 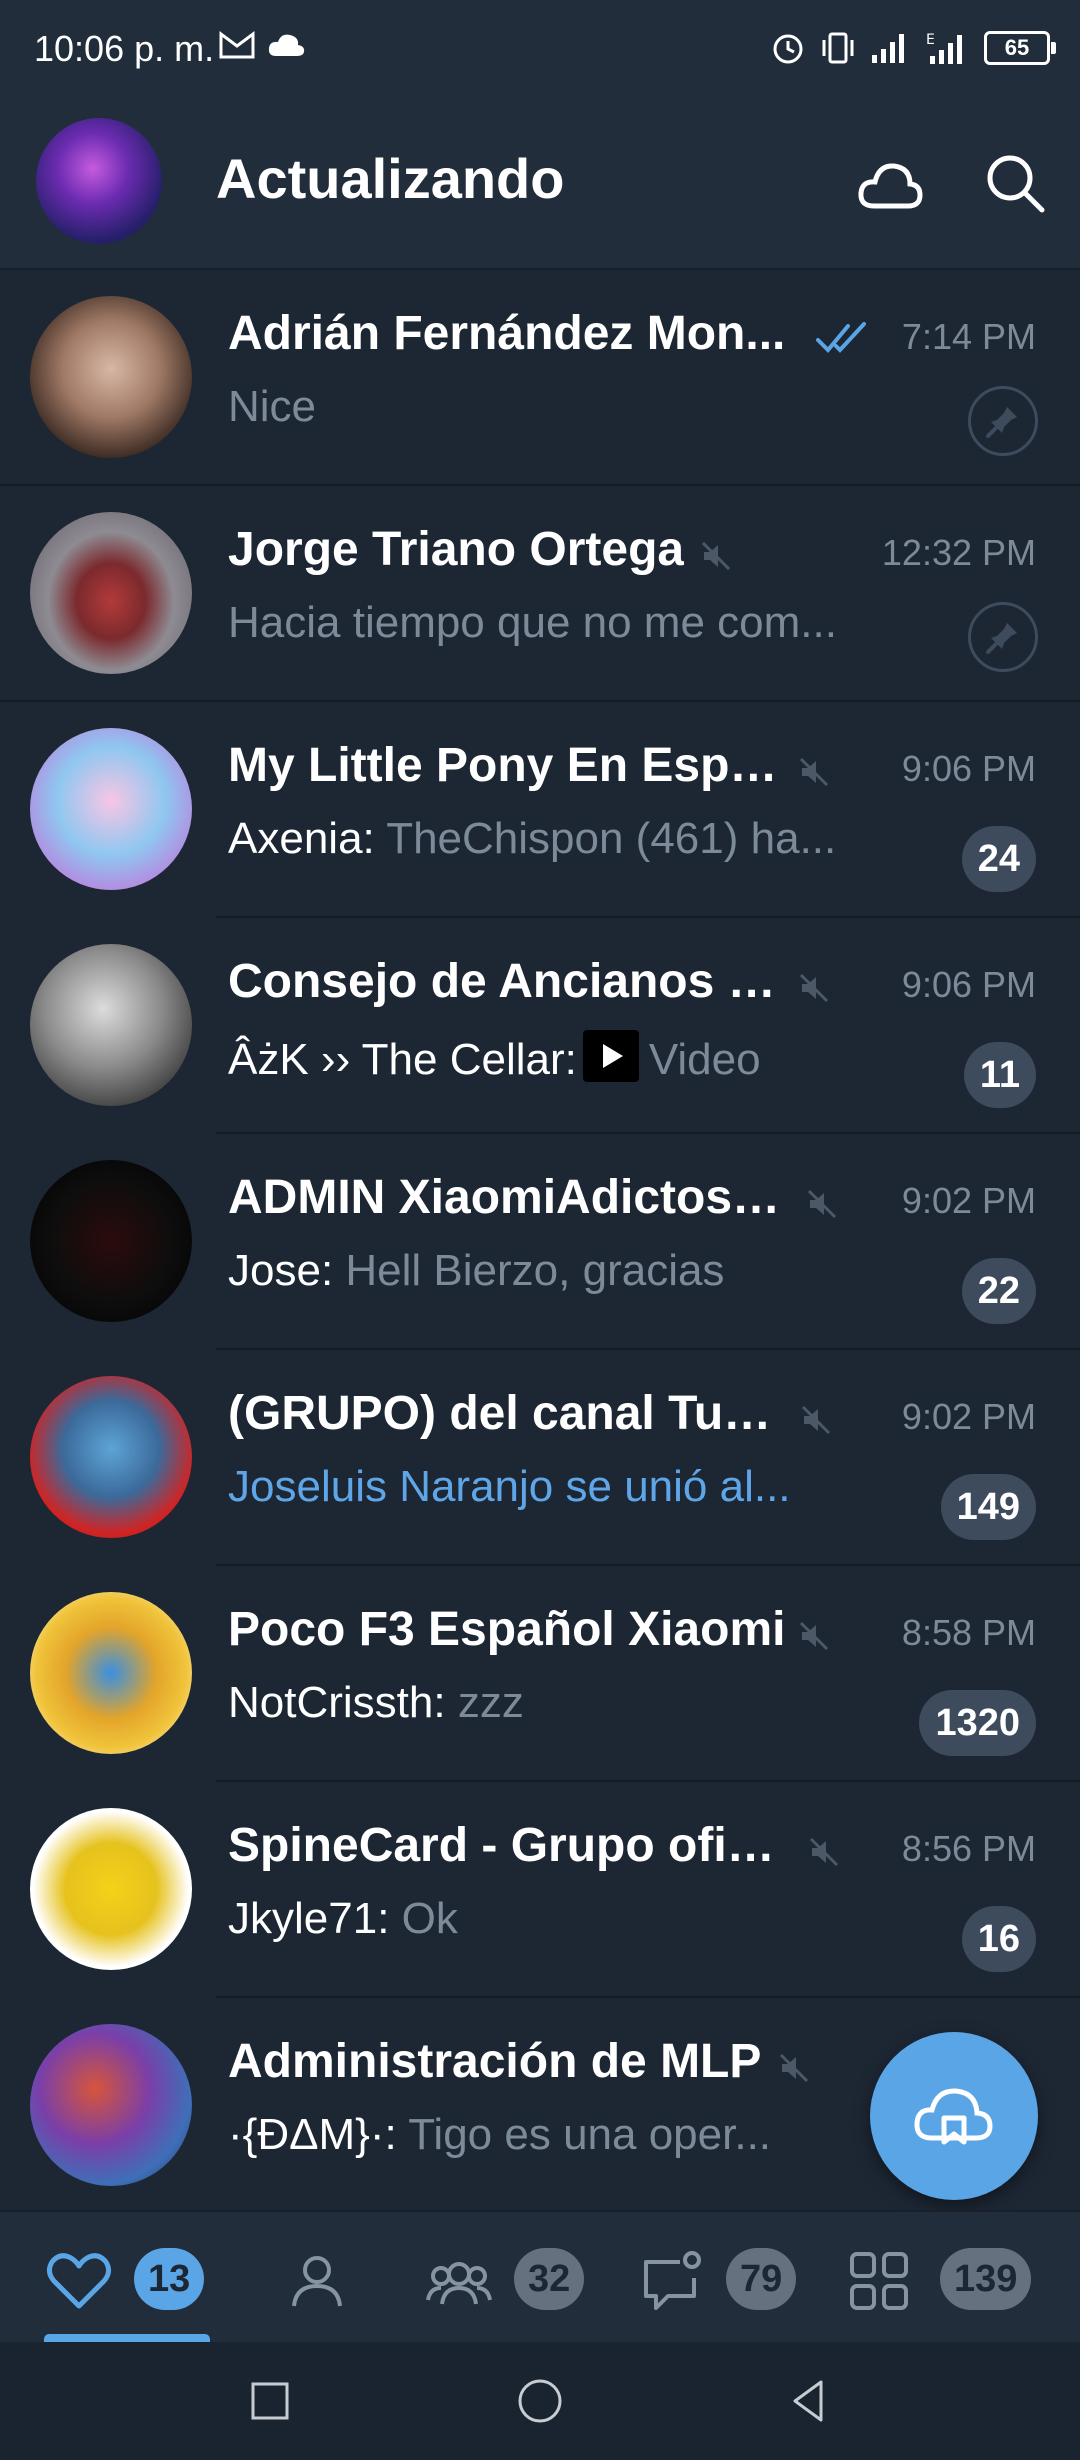 What do you see at coordinates (1020, 48) in the screenshot?
I see `battery-indicator: 65` at bounding box center [1020, 48].